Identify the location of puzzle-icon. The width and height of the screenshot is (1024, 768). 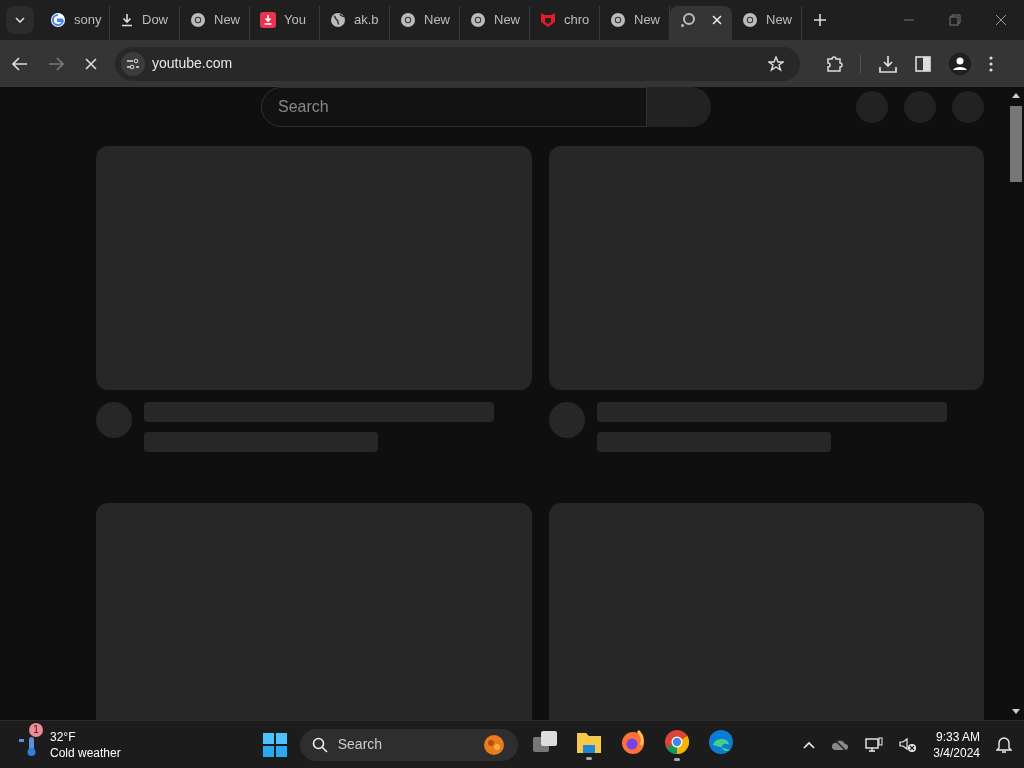
(835, 63).